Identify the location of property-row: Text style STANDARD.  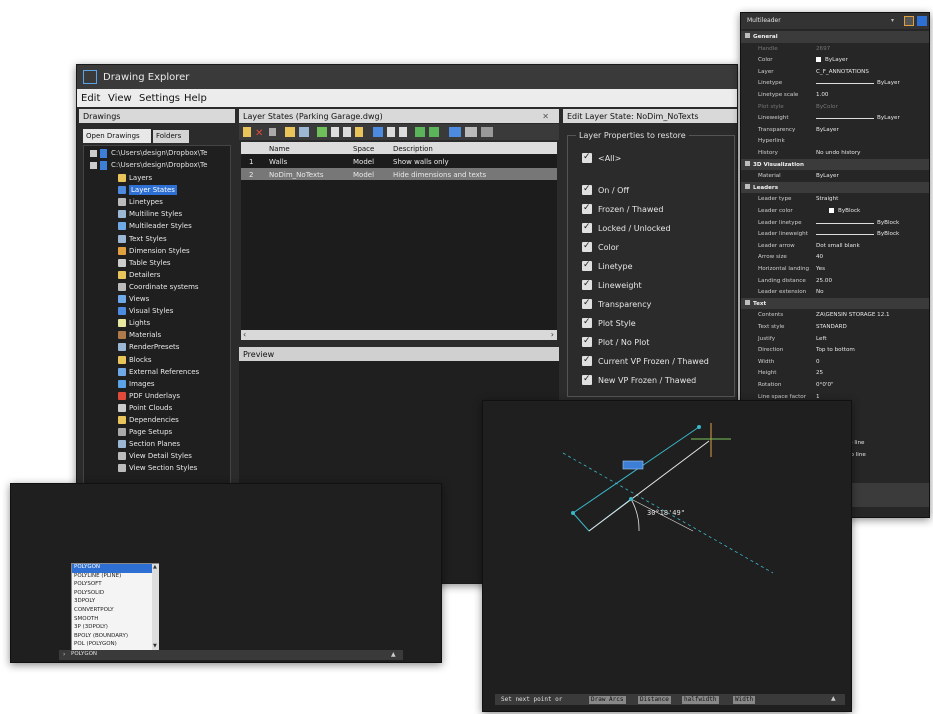
(835, 327).